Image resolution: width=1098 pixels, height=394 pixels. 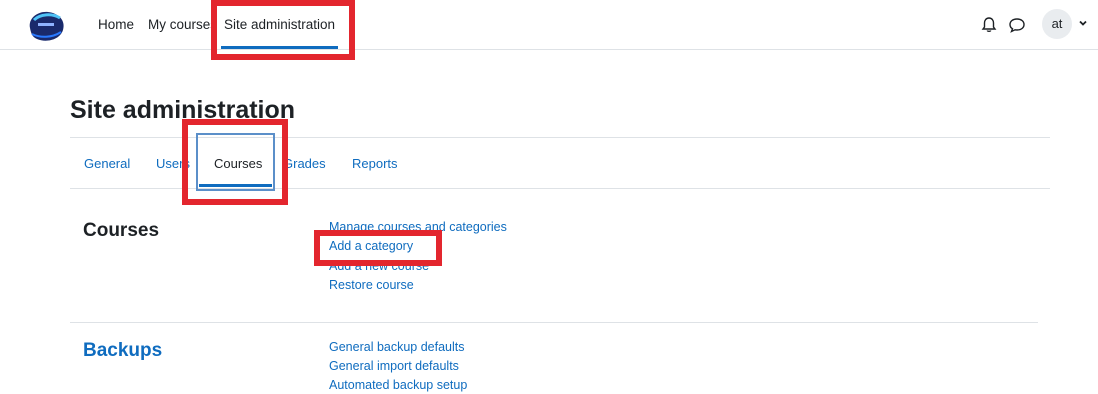 What do you see at coordinates (378, 248) in the screenshot?
I see `highlight-add-category` at bounding box center [378, 248].